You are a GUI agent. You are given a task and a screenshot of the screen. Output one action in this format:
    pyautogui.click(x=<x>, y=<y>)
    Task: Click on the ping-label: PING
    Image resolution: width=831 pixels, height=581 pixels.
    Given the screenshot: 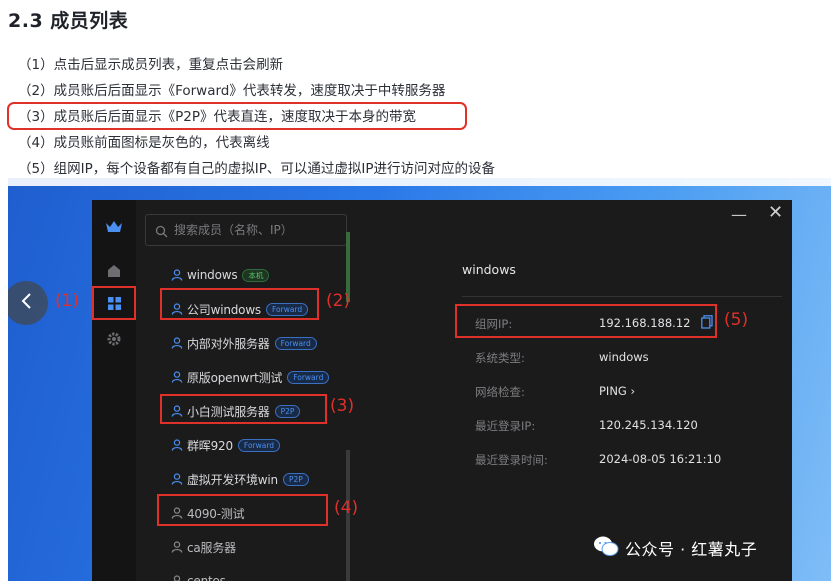 What is the action you would take?
    pyautogui.click(x=613, y=391)
    